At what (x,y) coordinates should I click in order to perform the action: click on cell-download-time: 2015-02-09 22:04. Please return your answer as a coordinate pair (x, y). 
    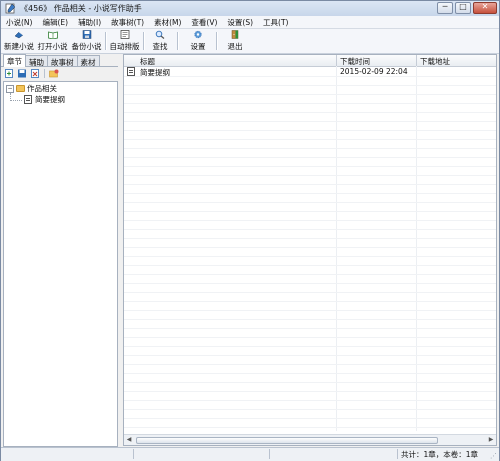
    Looking at the image, I should click on (374, 71).